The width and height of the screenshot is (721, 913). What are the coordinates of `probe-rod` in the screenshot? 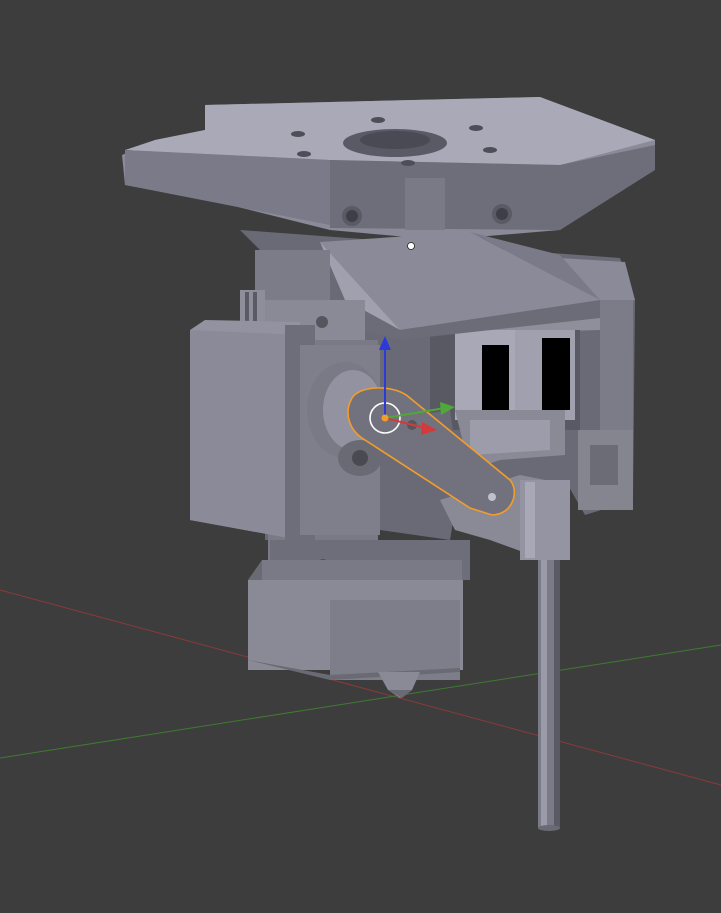 It's located at (549, 685).